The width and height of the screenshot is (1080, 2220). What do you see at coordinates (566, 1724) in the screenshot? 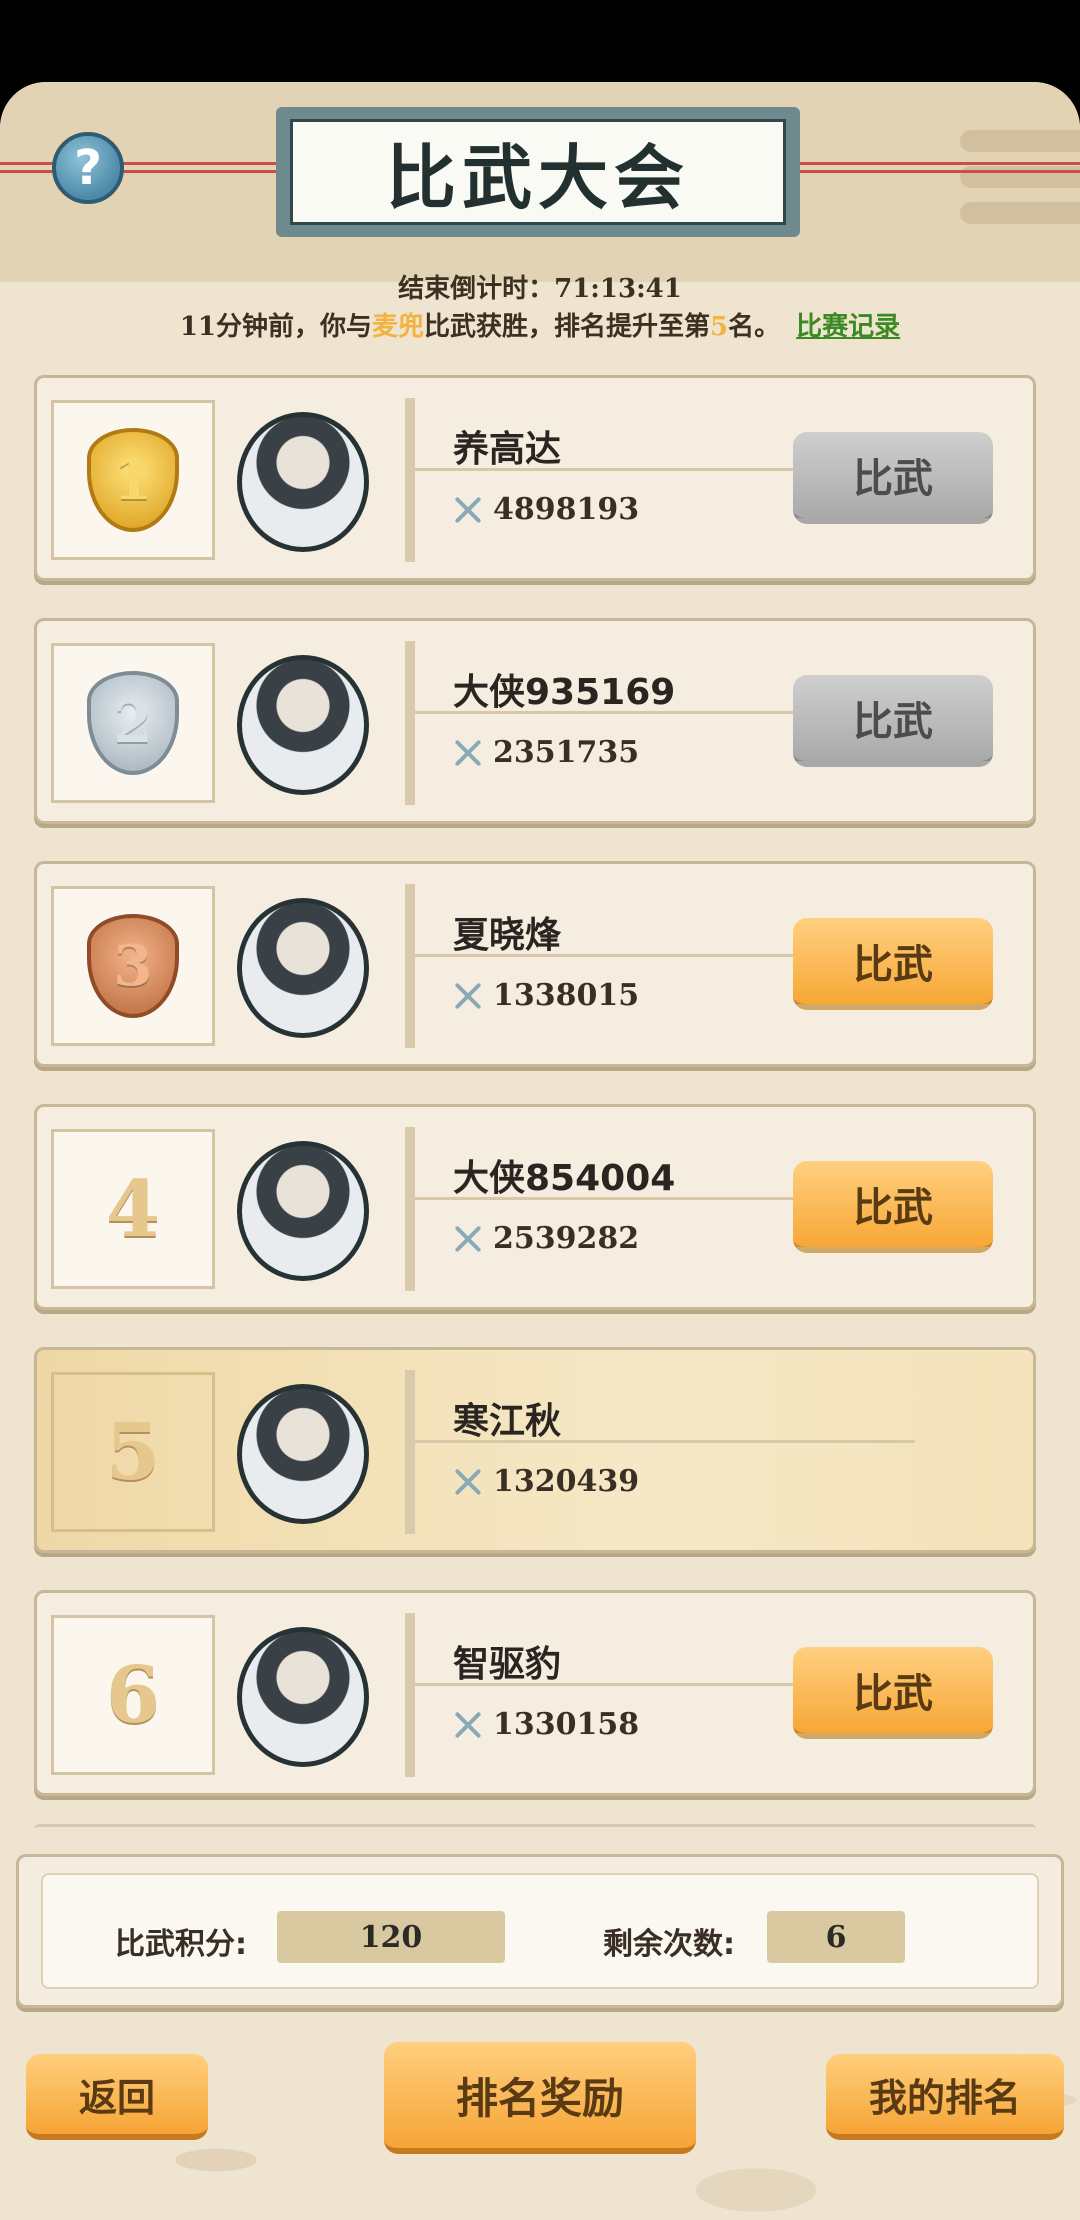
I see `power-number: 1330158` at bounding box center [566, 1724].